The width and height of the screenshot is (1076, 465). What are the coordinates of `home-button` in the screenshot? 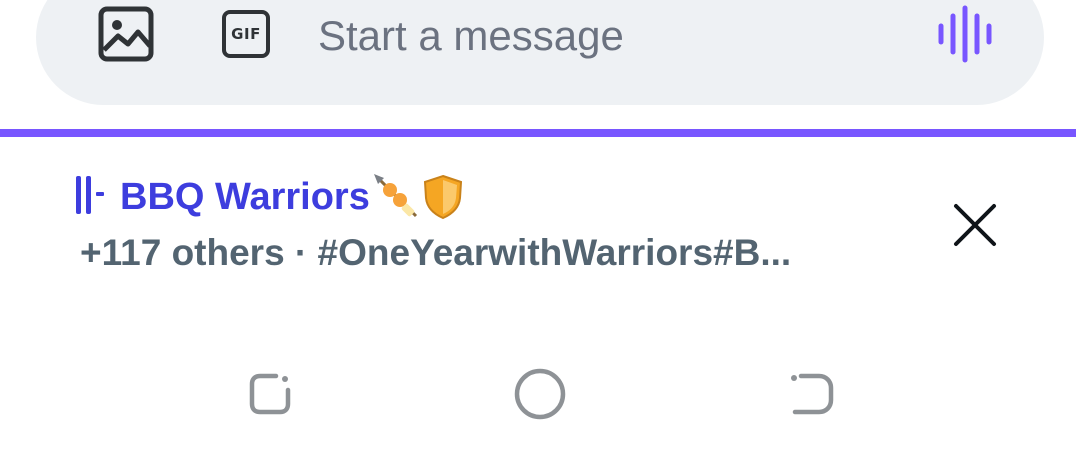 It's located at (540, 394).